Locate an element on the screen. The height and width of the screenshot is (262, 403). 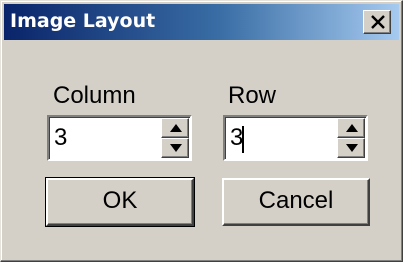
row-decrement-button is located at coordinates (351, 148).